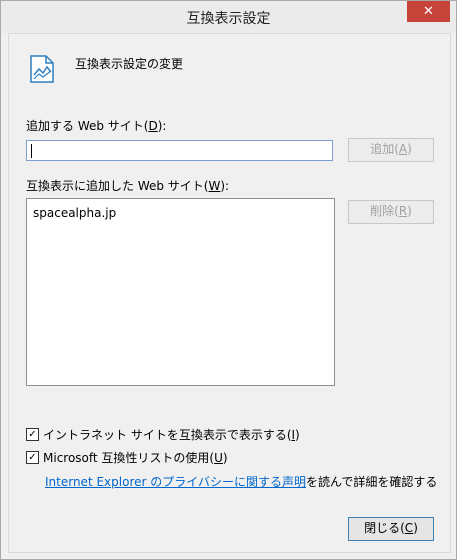  Describe the element at coordinates (162, 126) in the screenshot. I see `add-site-label-end: ):` at that location.